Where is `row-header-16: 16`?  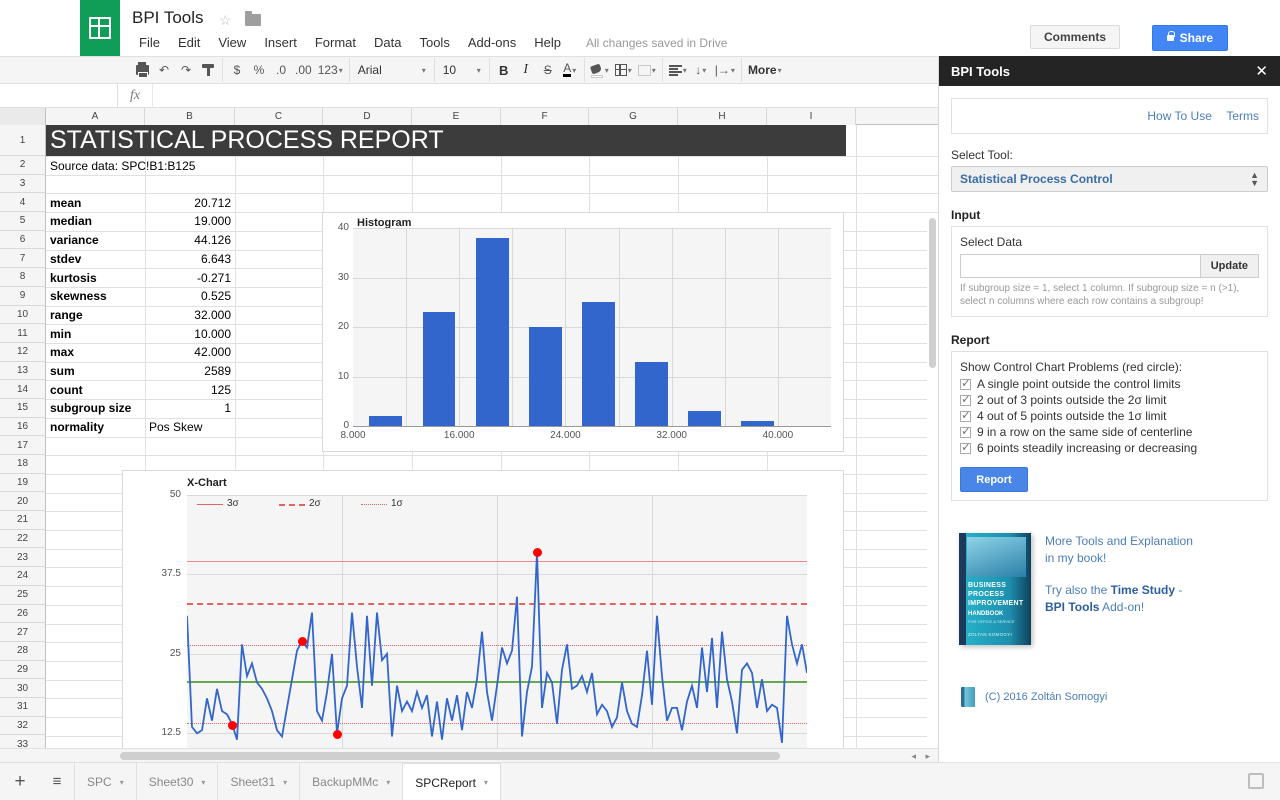
row-header-16: 16 is located at coordinates (23, 427).